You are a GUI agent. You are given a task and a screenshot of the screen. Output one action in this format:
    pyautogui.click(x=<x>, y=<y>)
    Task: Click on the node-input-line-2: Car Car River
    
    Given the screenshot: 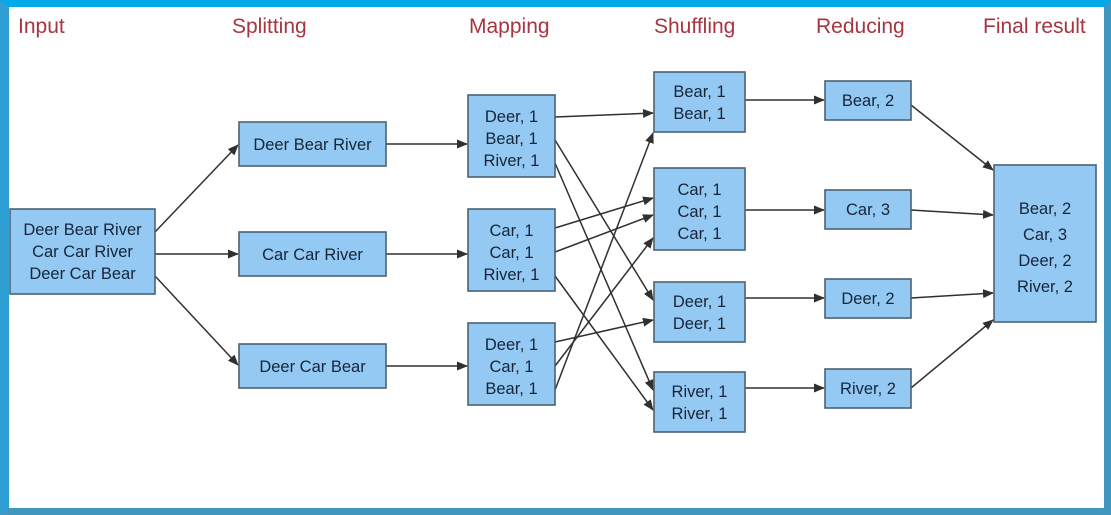 What is the action you would take?
    pyautogui.click(x=82, y=252)
    